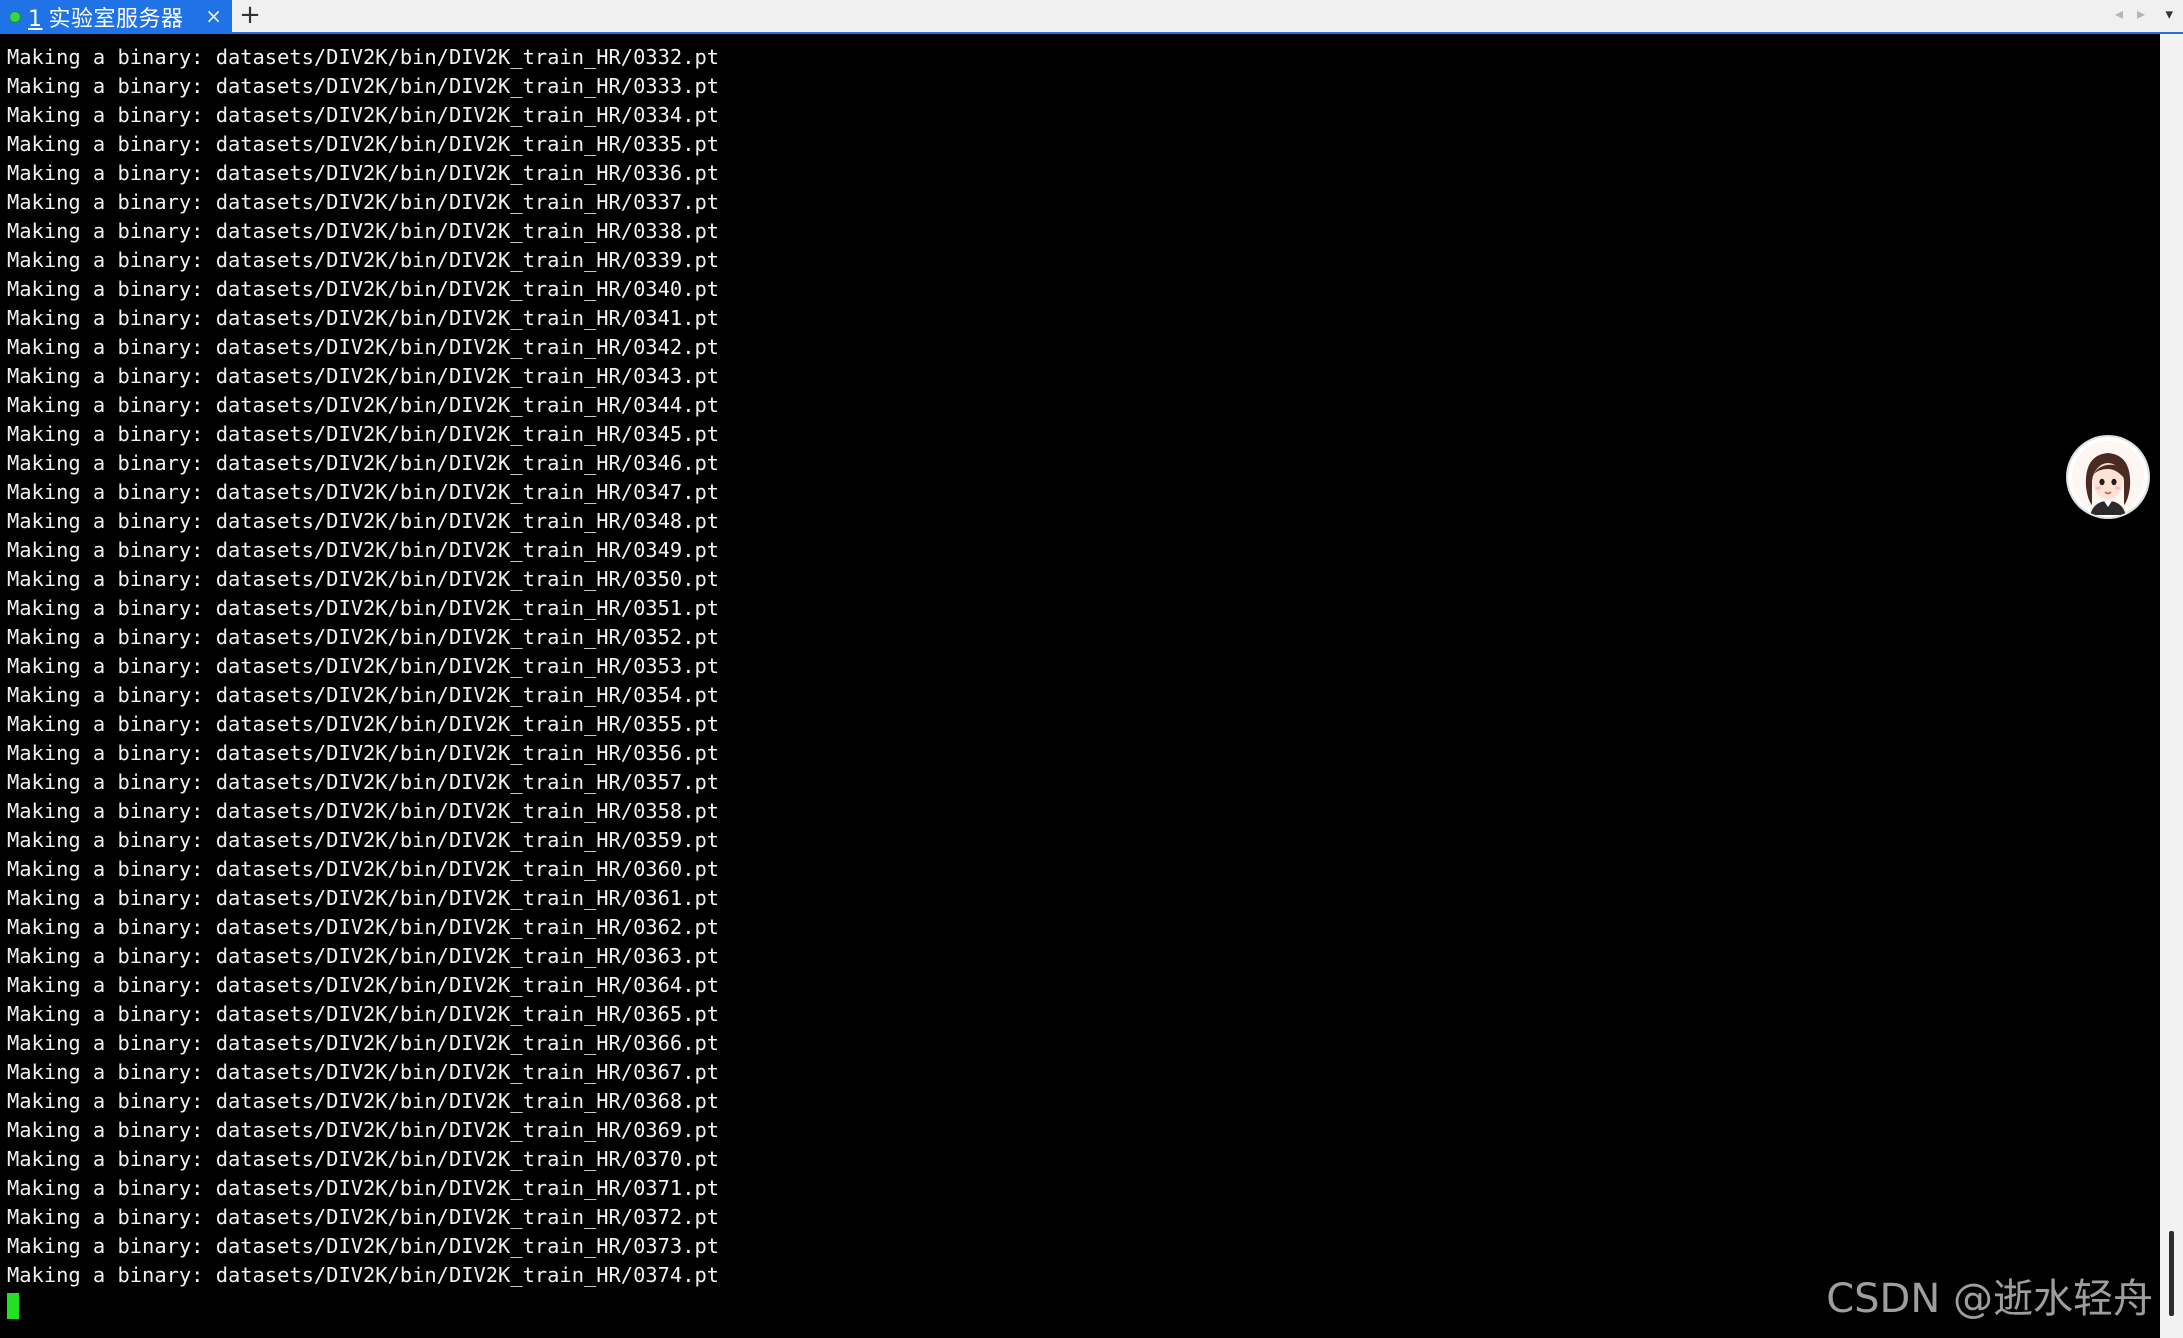 This screenshot has width=2183, height=1338. What do you see at coordinates (2141, 13) in the screenshot?
I see `scroll-tabs-right-icon: ▸` at bounding box center [2141, 13].